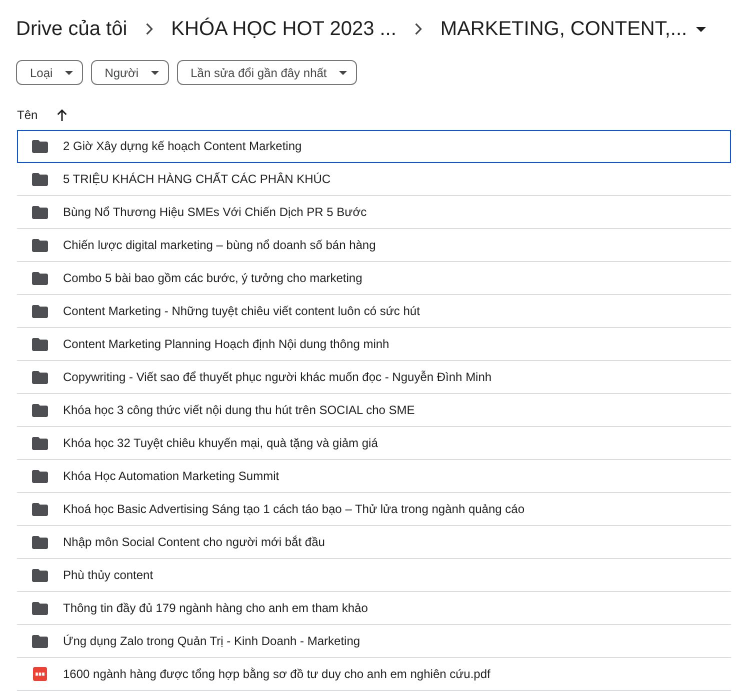 Image resolution: width=740 pixels, height=691 pixels. I want to click on file-row: 1600 ngành hàng được tổng hợp bằng sơ đồ tư duy cho anh em nghiên cứu.pdf, so click(374, 674).